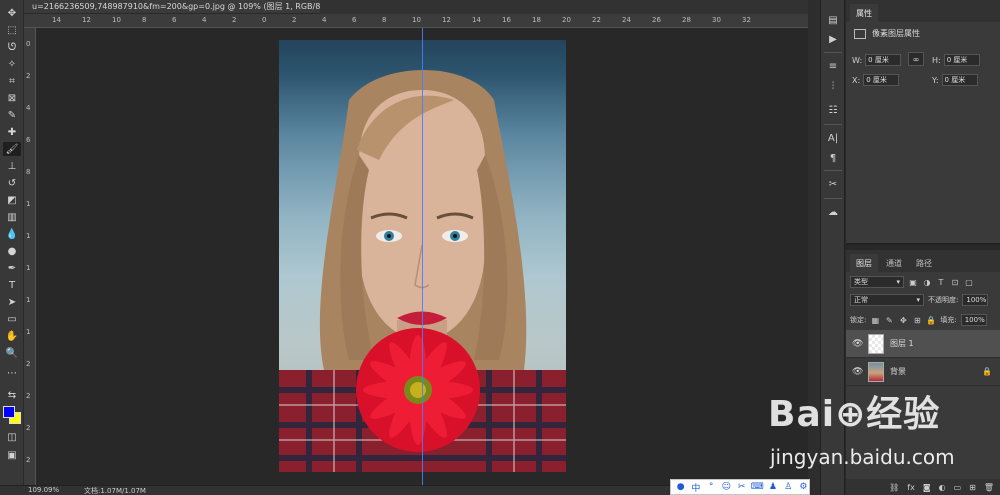 The height and width of the screenshot is (495, 1000). I want to click on input-mode-label: 中, so click(695, 487).